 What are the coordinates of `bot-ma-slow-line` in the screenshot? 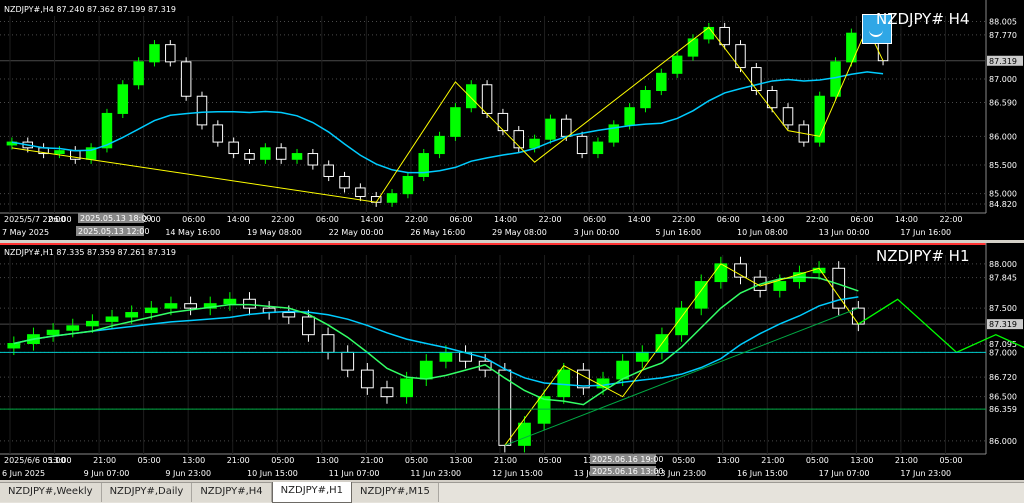 It's located at (436, 341).